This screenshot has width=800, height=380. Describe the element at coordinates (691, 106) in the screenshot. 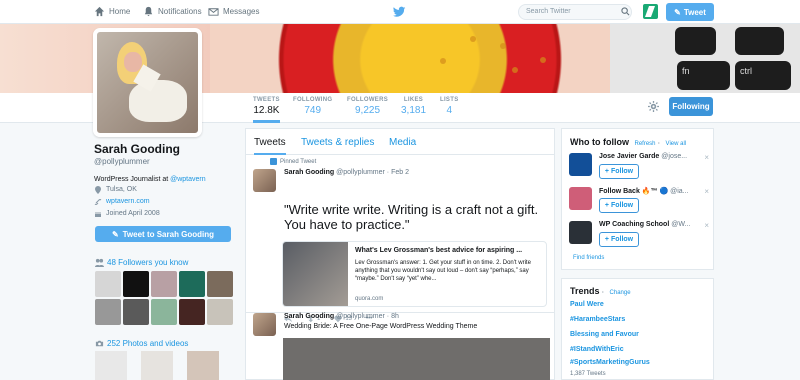

I see `following-button: Following` at that location.